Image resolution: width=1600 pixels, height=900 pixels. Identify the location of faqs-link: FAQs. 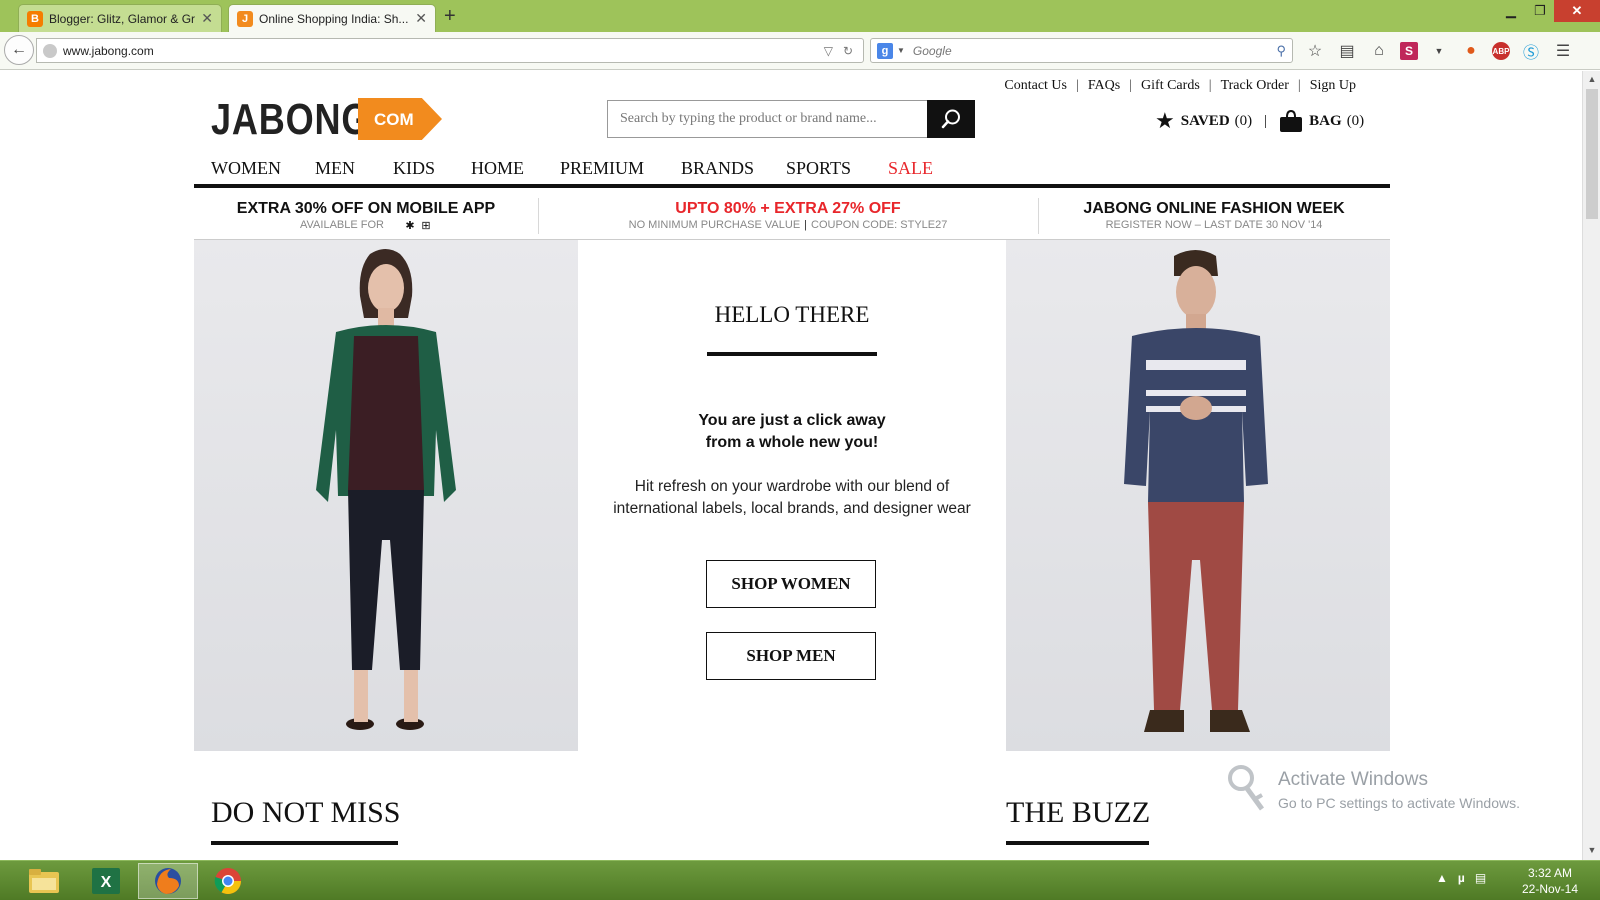
(1104, 86).